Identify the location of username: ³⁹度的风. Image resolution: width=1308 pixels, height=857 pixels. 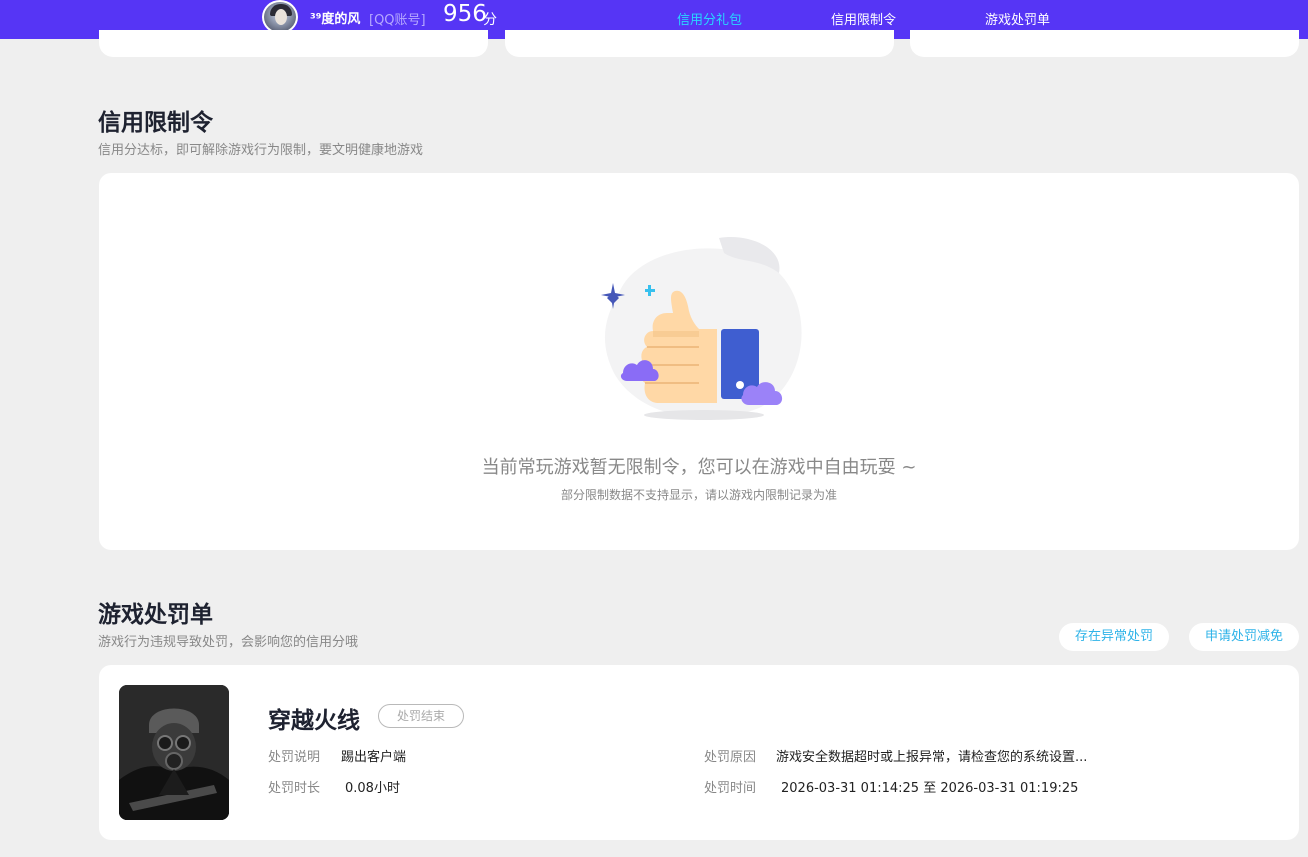
(335, 19).